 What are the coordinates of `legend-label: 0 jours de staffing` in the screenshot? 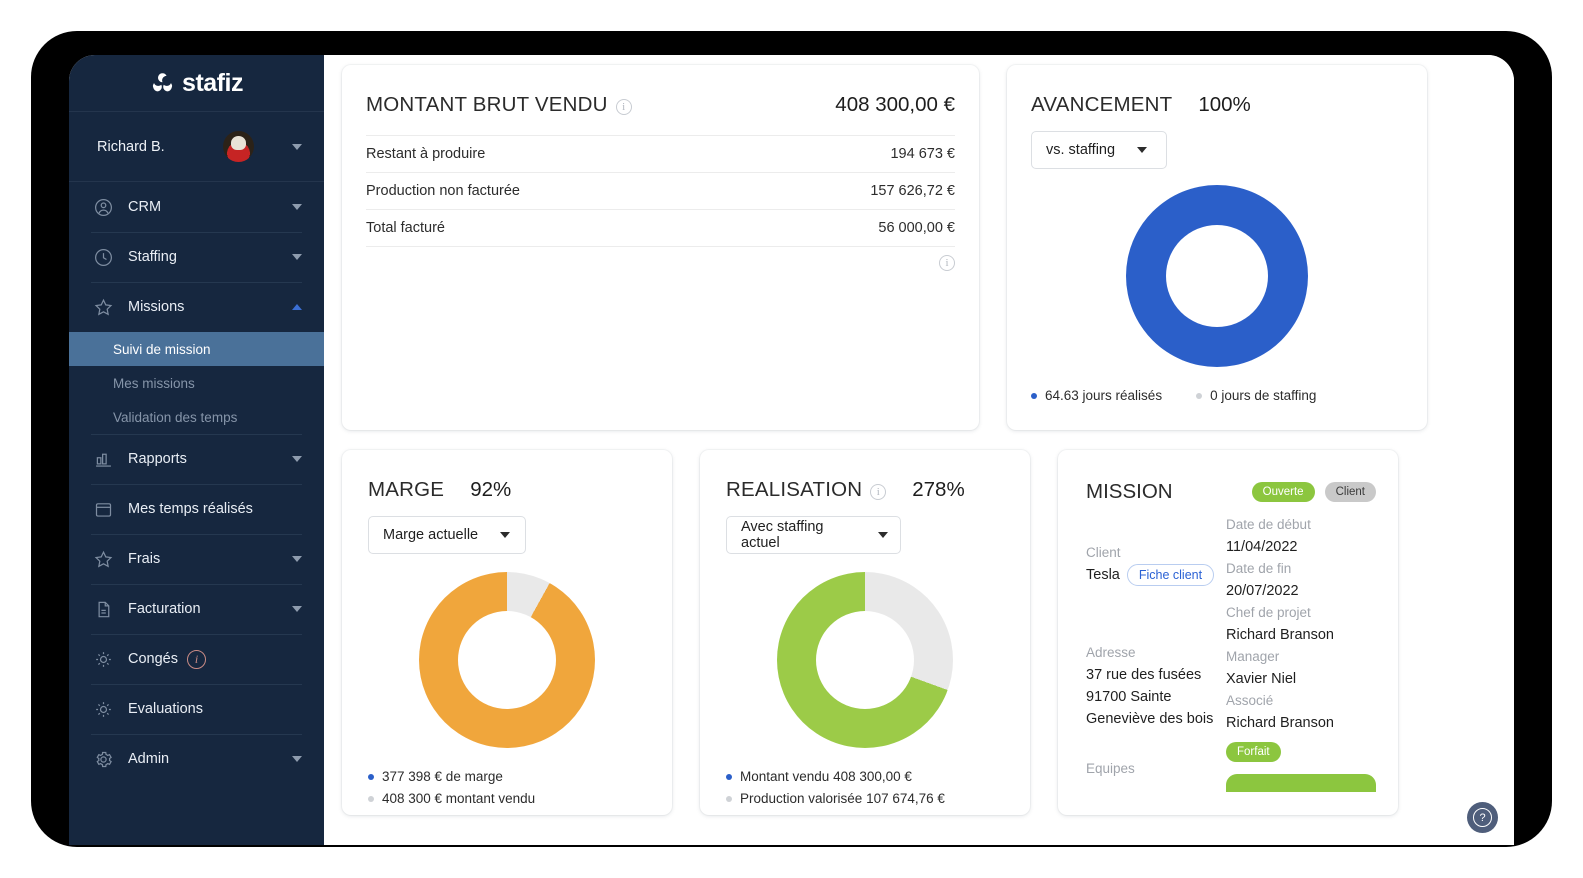 It's located at (1263, 395).